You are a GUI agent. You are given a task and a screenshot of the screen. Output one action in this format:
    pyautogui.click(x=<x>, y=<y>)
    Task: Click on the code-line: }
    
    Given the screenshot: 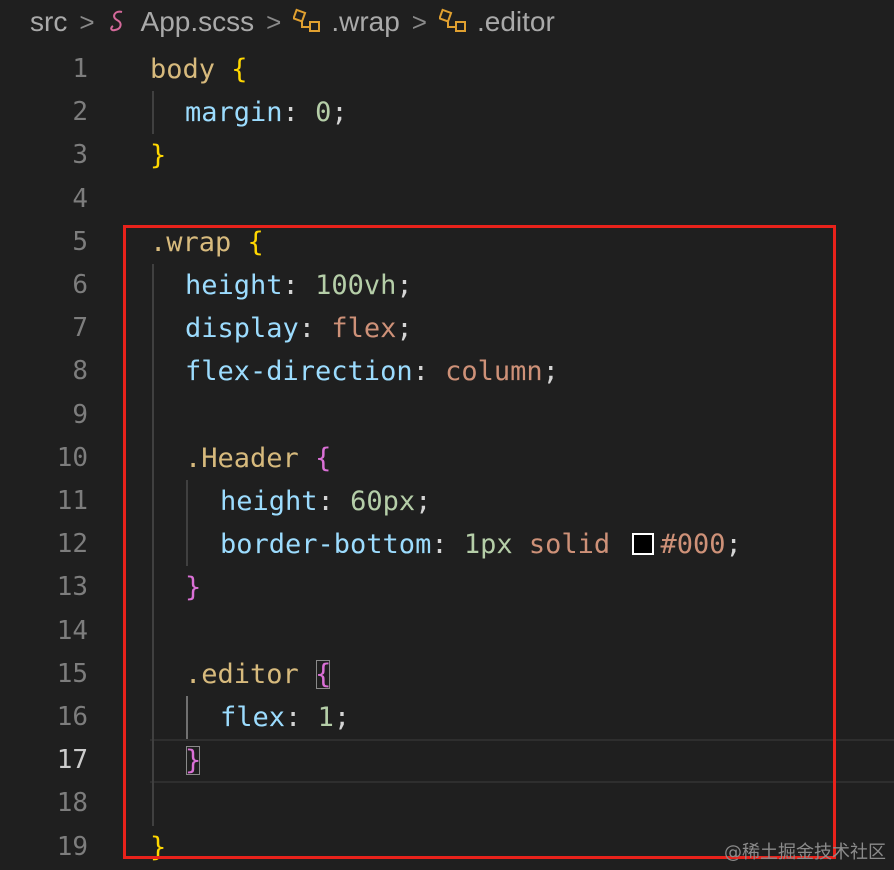 What is the action you would take?
    pyautogui.click(x=158, y=155)
    